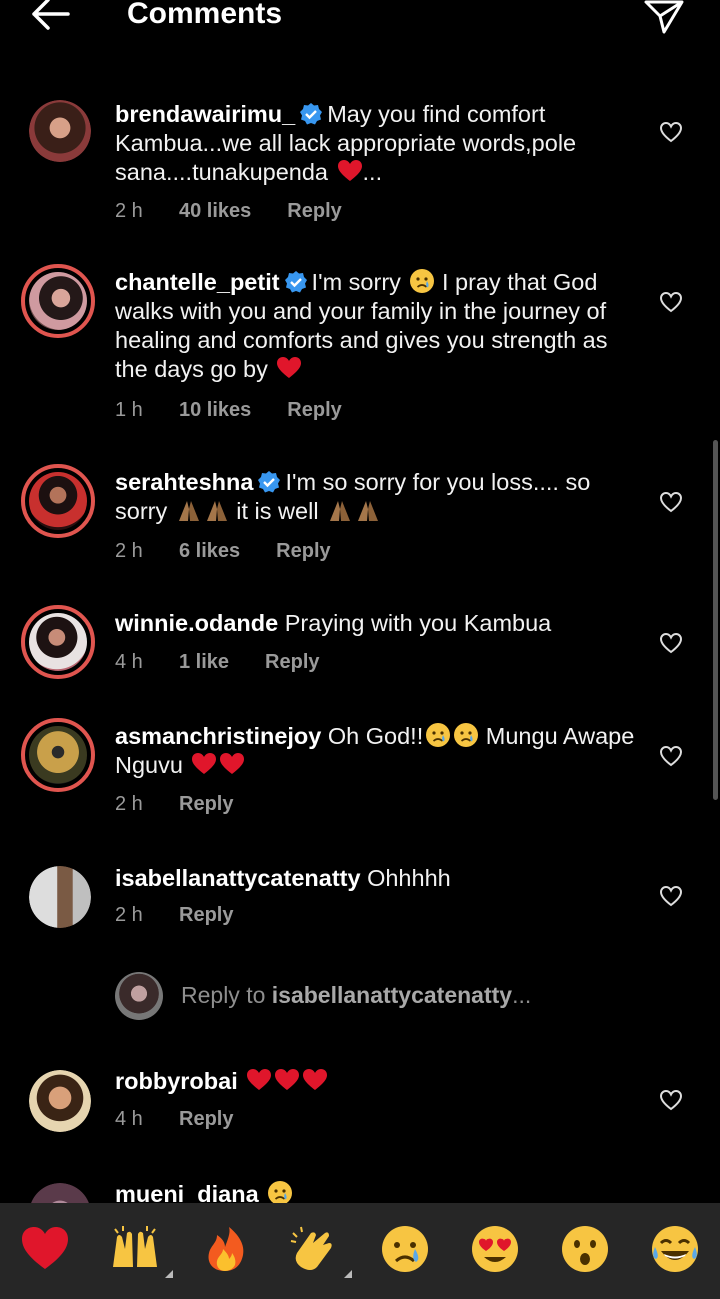  Describe the element at coordinates (205, 114) in the screenshot. I see `comment-username: brendawairimu_` at that location.